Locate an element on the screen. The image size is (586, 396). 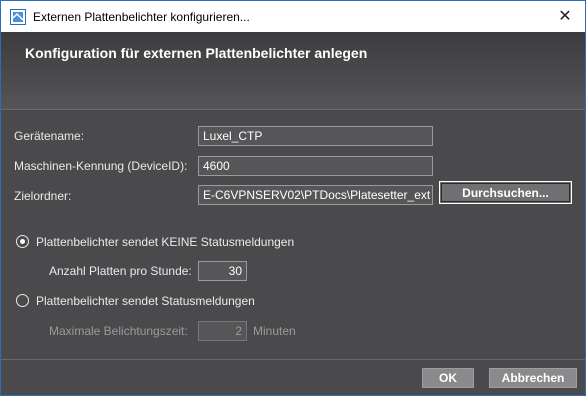
plates-per-hour-input: 30 is located at coordinates (222, 271).